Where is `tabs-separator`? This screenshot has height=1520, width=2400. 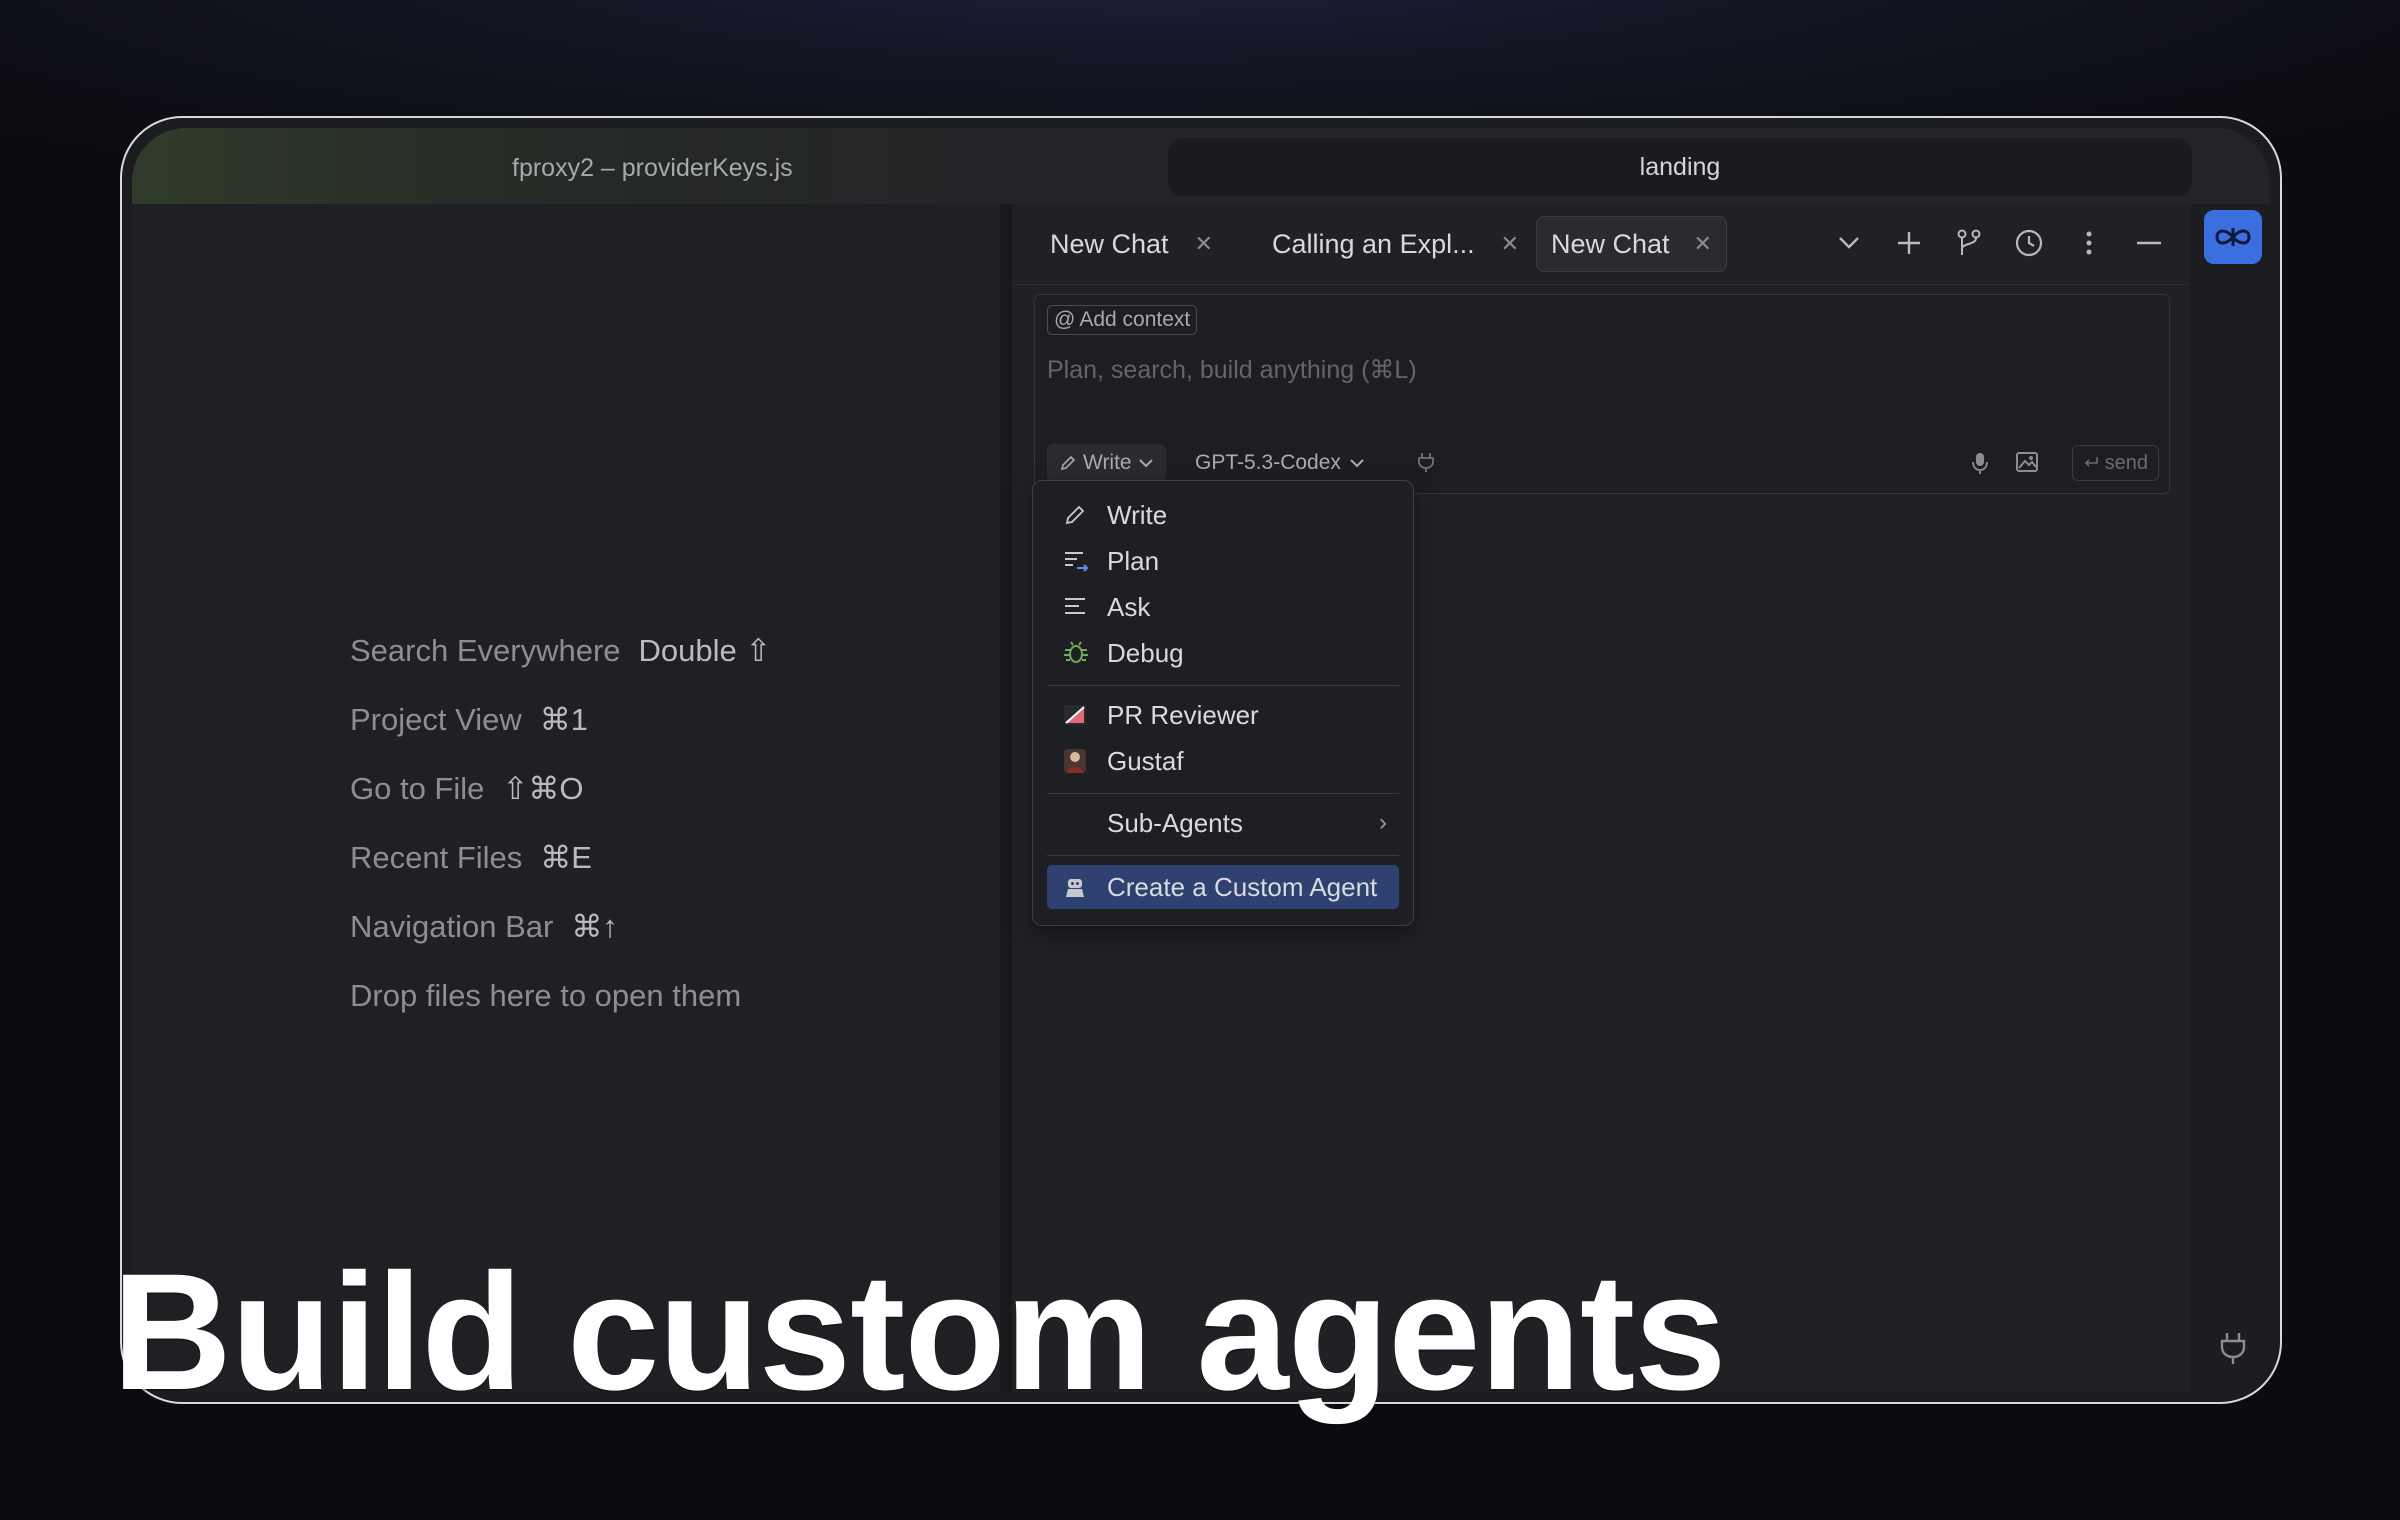
tabs-separator is located at coordinates (1603, 284).